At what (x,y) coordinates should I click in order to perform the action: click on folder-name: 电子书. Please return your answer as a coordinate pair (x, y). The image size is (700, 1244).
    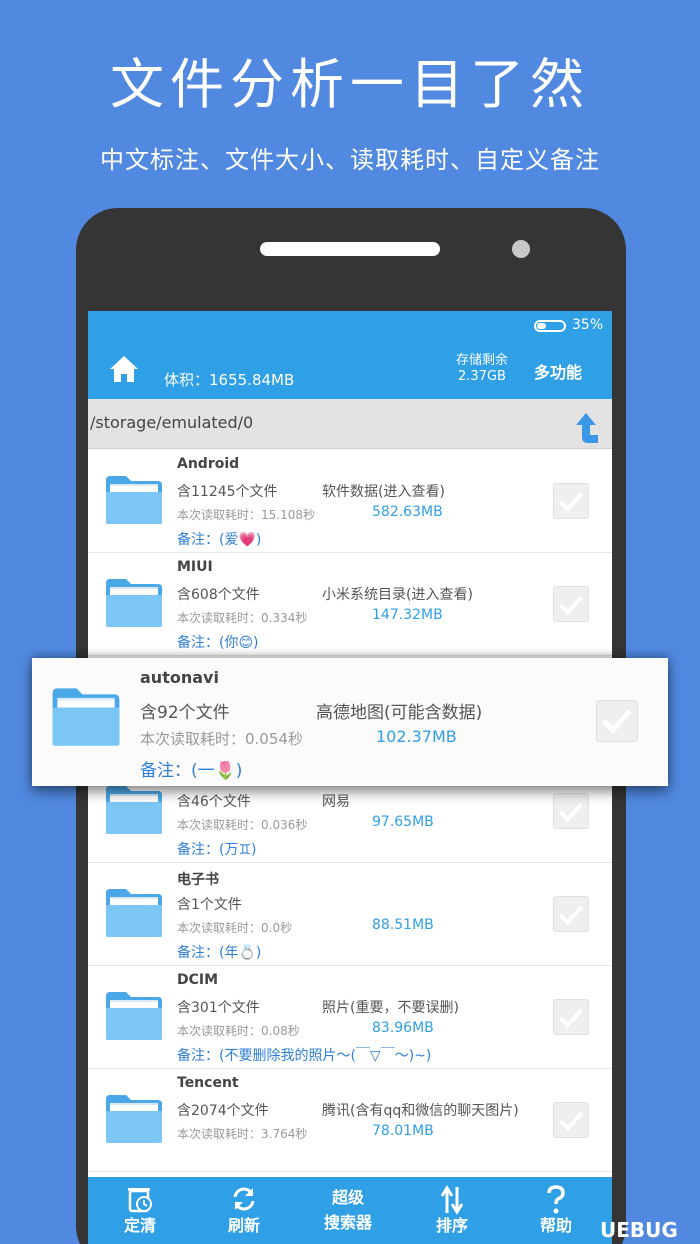
    Looking at the image, I should click on (198, 880).